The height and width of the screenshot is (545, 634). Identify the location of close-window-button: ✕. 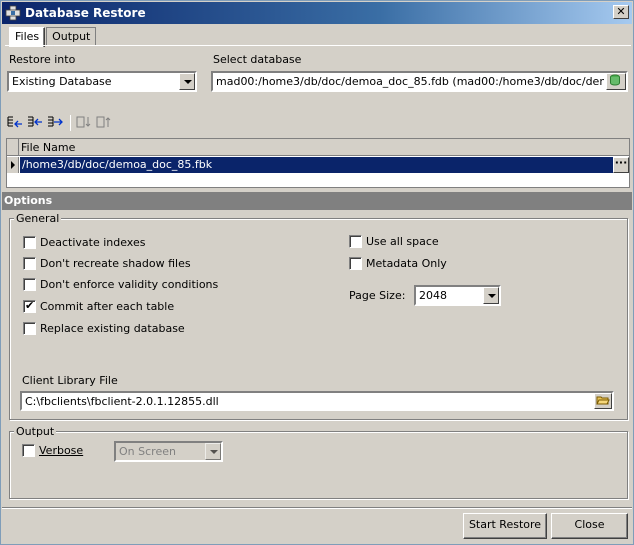
(621, 12).